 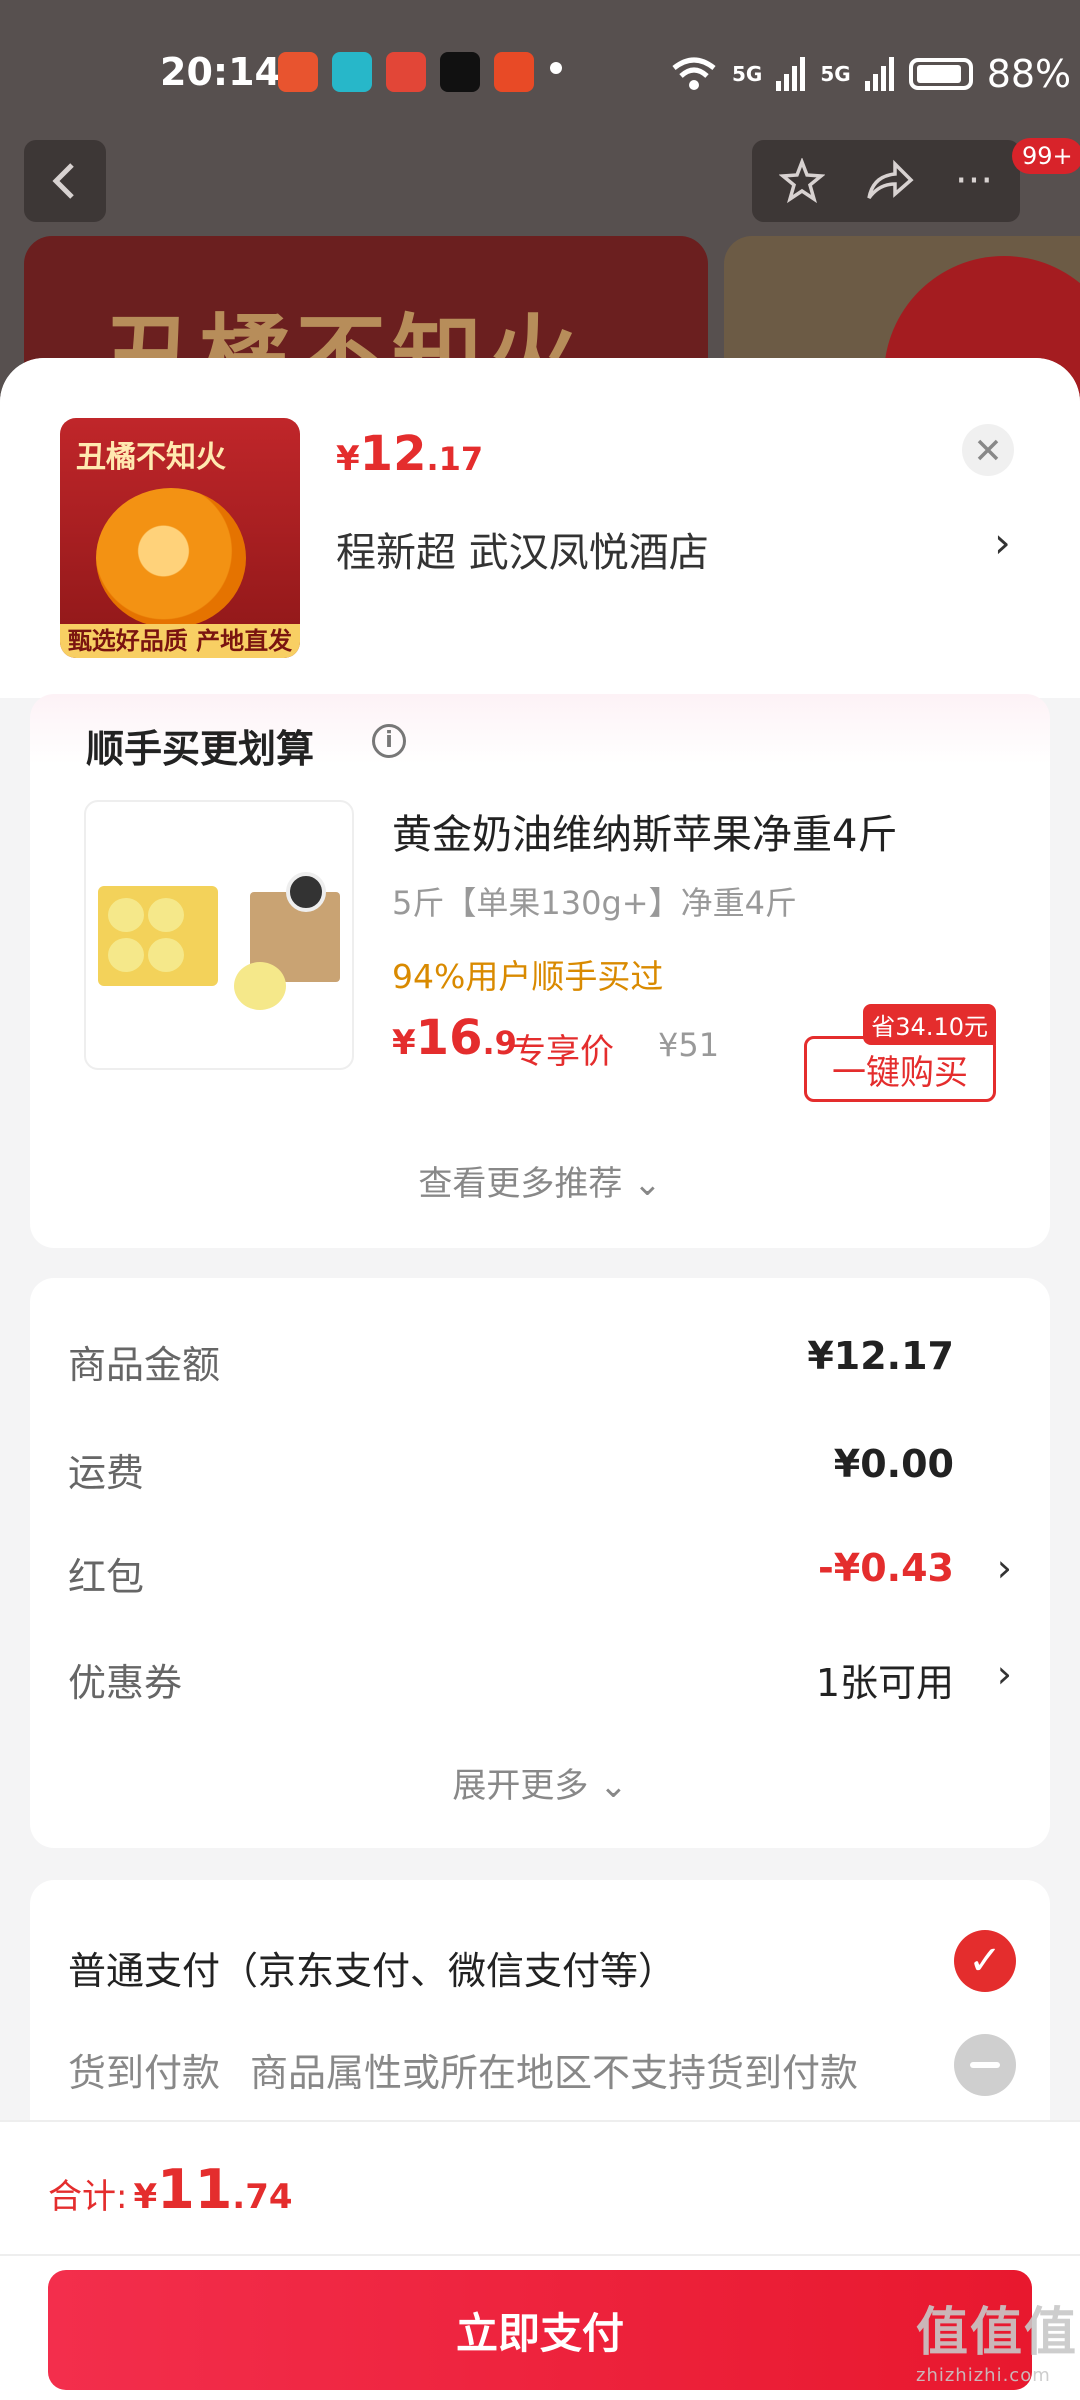 What do you see at coordinates (106, 1577) in the screenshot?
I see `summary-label: 红包` at bounding box center [106, 1577].